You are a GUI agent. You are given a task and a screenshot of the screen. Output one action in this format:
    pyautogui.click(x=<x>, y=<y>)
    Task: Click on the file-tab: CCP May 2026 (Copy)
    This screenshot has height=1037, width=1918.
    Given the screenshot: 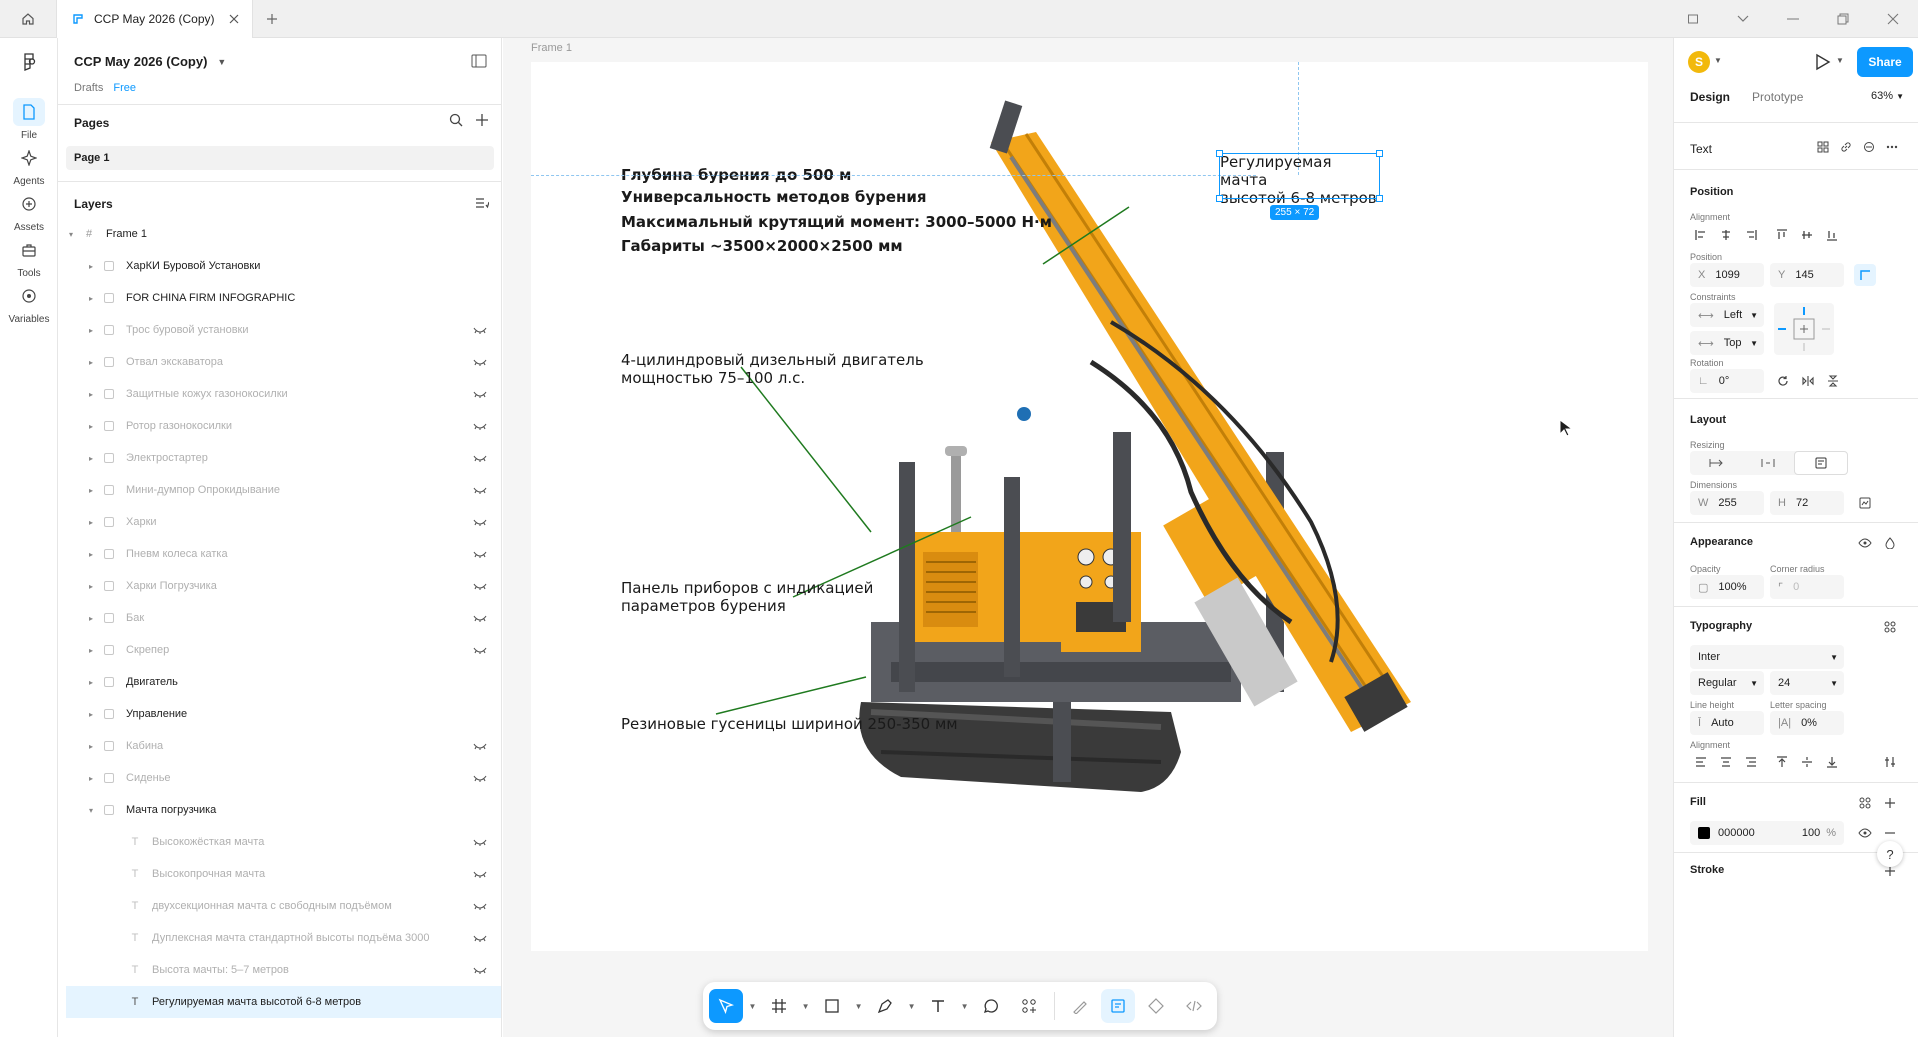 What is the action you would take?
    pyautogui.click(x=154, y=19)
    